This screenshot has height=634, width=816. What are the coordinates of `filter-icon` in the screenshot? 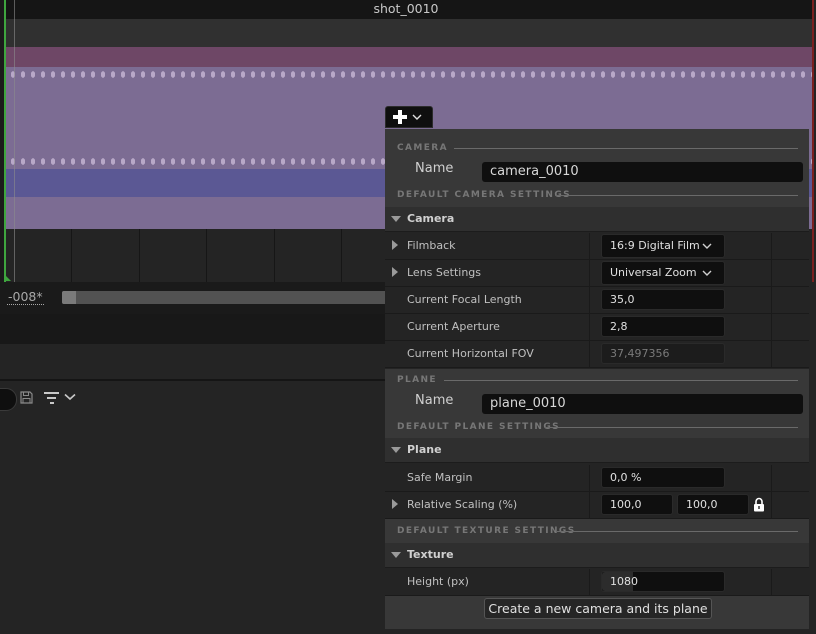 It's located at (52, 398).